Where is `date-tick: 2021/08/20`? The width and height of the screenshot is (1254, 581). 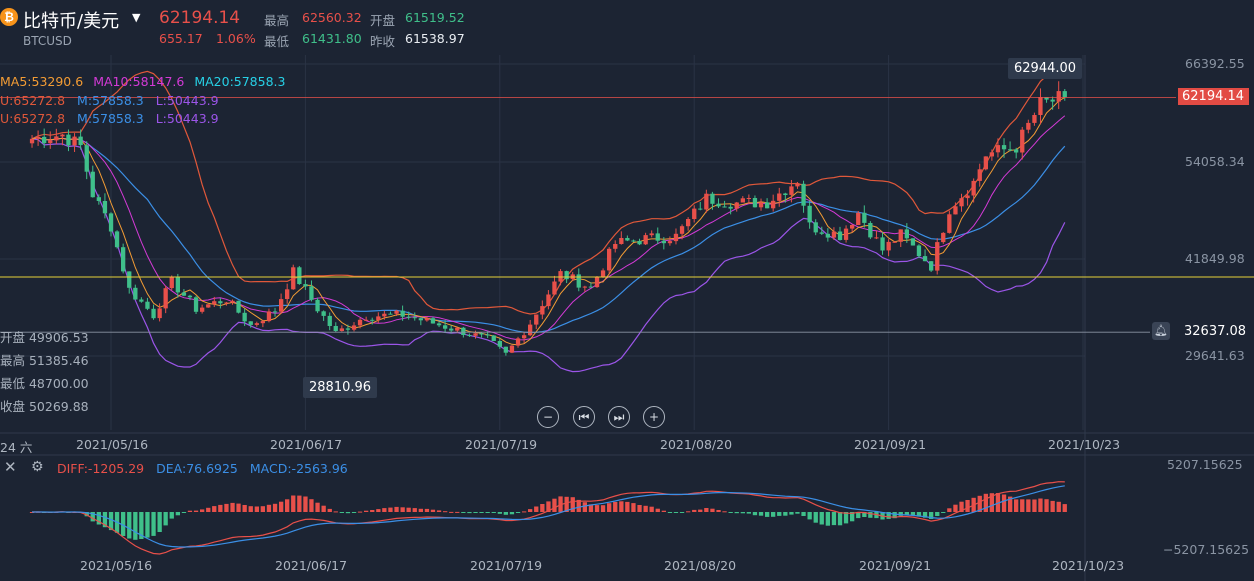 date-tick: 2021/08/20 is located at coordinates (696, 444).